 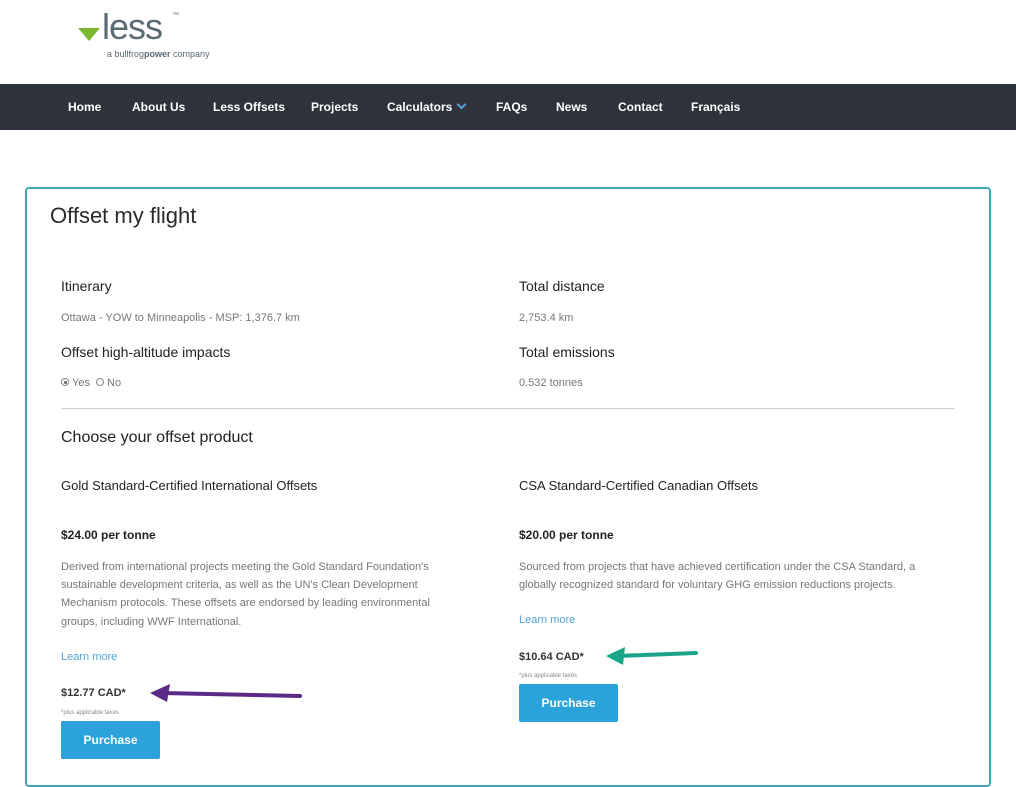 What do you see at coordinates (249, 107) in the screenshot?
I see `nav-less-offsets: Less Offsets` at bounding box center [249, 107].